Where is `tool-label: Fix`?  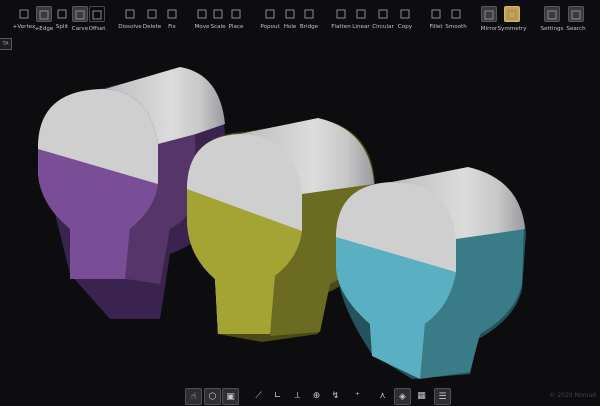 tool-label: Fix is located at coordinates (172, 27).